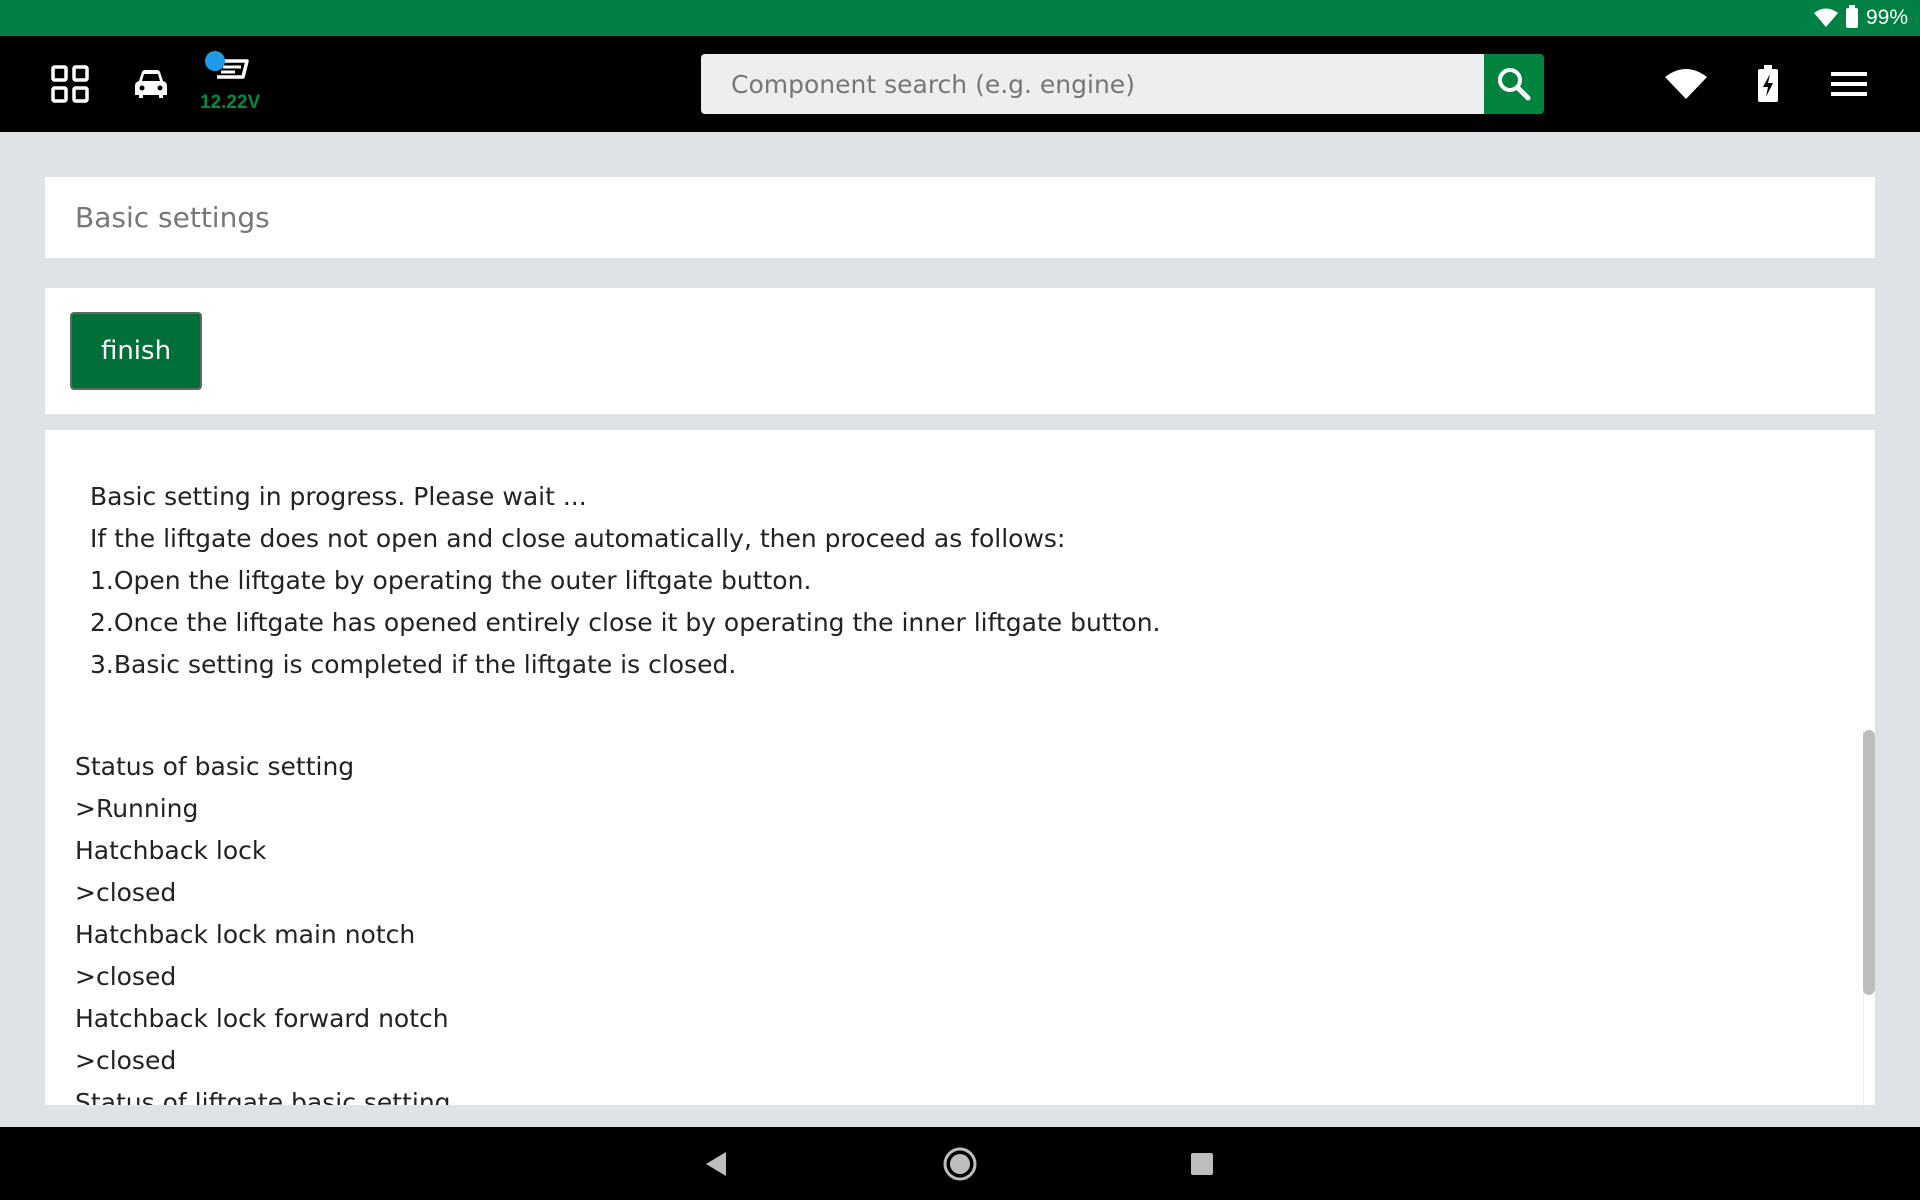 The image size is (1920, 1200). I want to click on search-icon, so click(1514, 84).